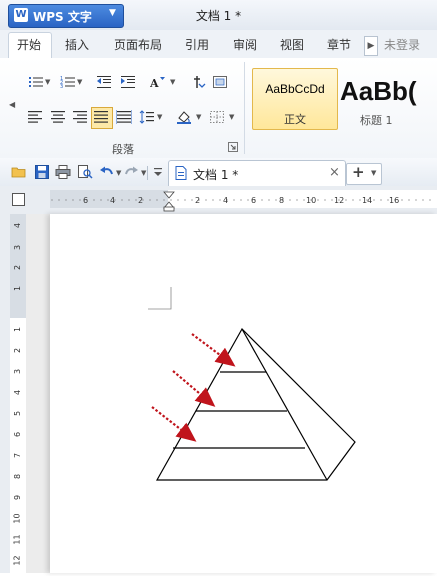 The height and width of the screenshot is (576, 437). What do you see at coordinates (85, 172) in the screenshot?
I see `print-preview-icon` at bounding box center [85, 172].